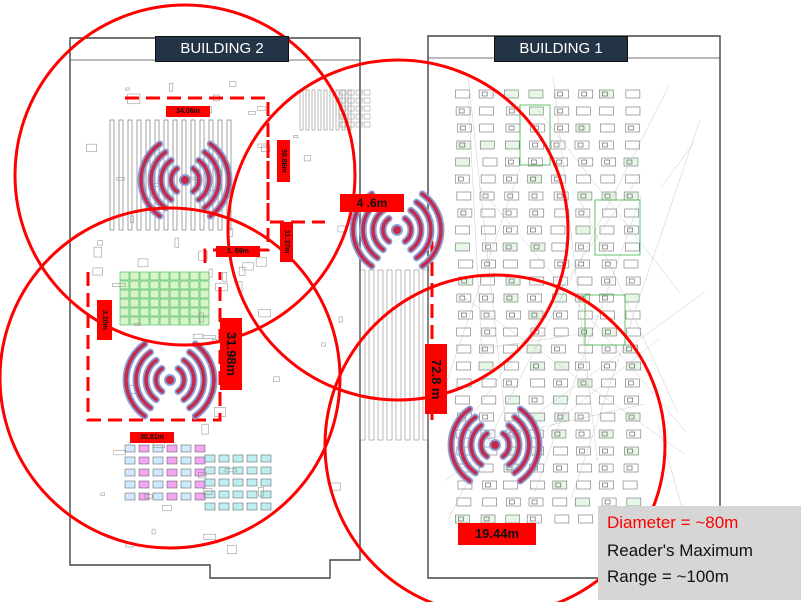  Describe the element at coordinates (152, 437) in the screenshot. I see `dimension-label: 30.81m` at that location.